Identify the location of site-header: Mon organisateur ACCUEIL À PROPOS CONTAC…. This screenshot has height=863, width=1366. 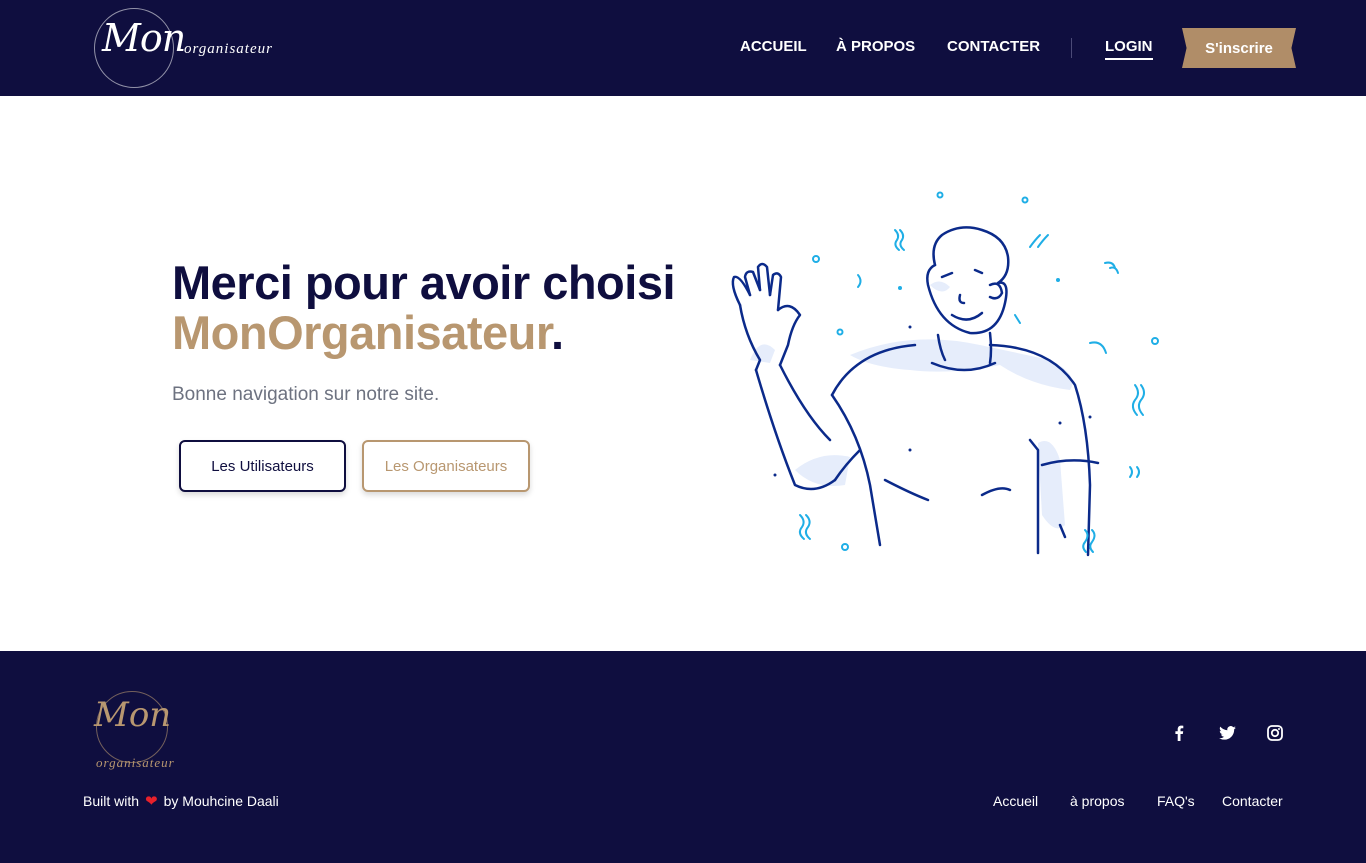
(683, 48).